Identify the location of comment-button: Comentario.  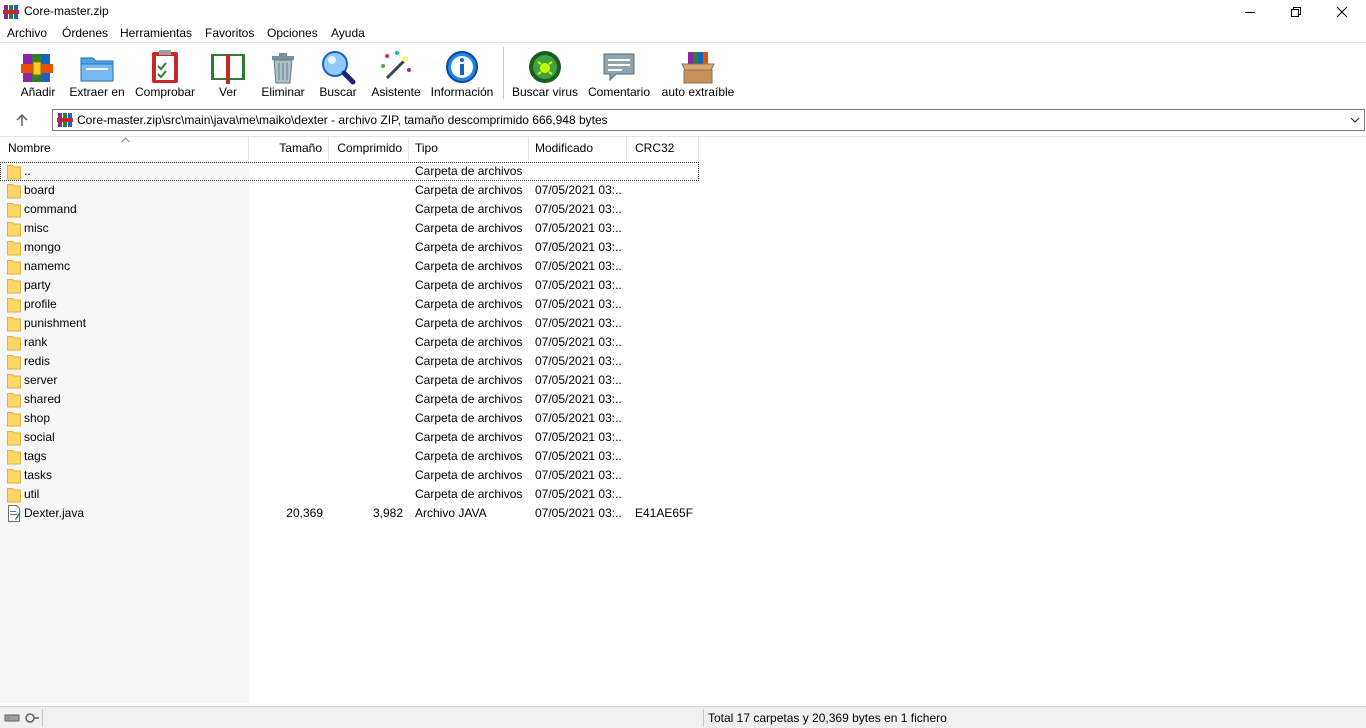
(619, 74).